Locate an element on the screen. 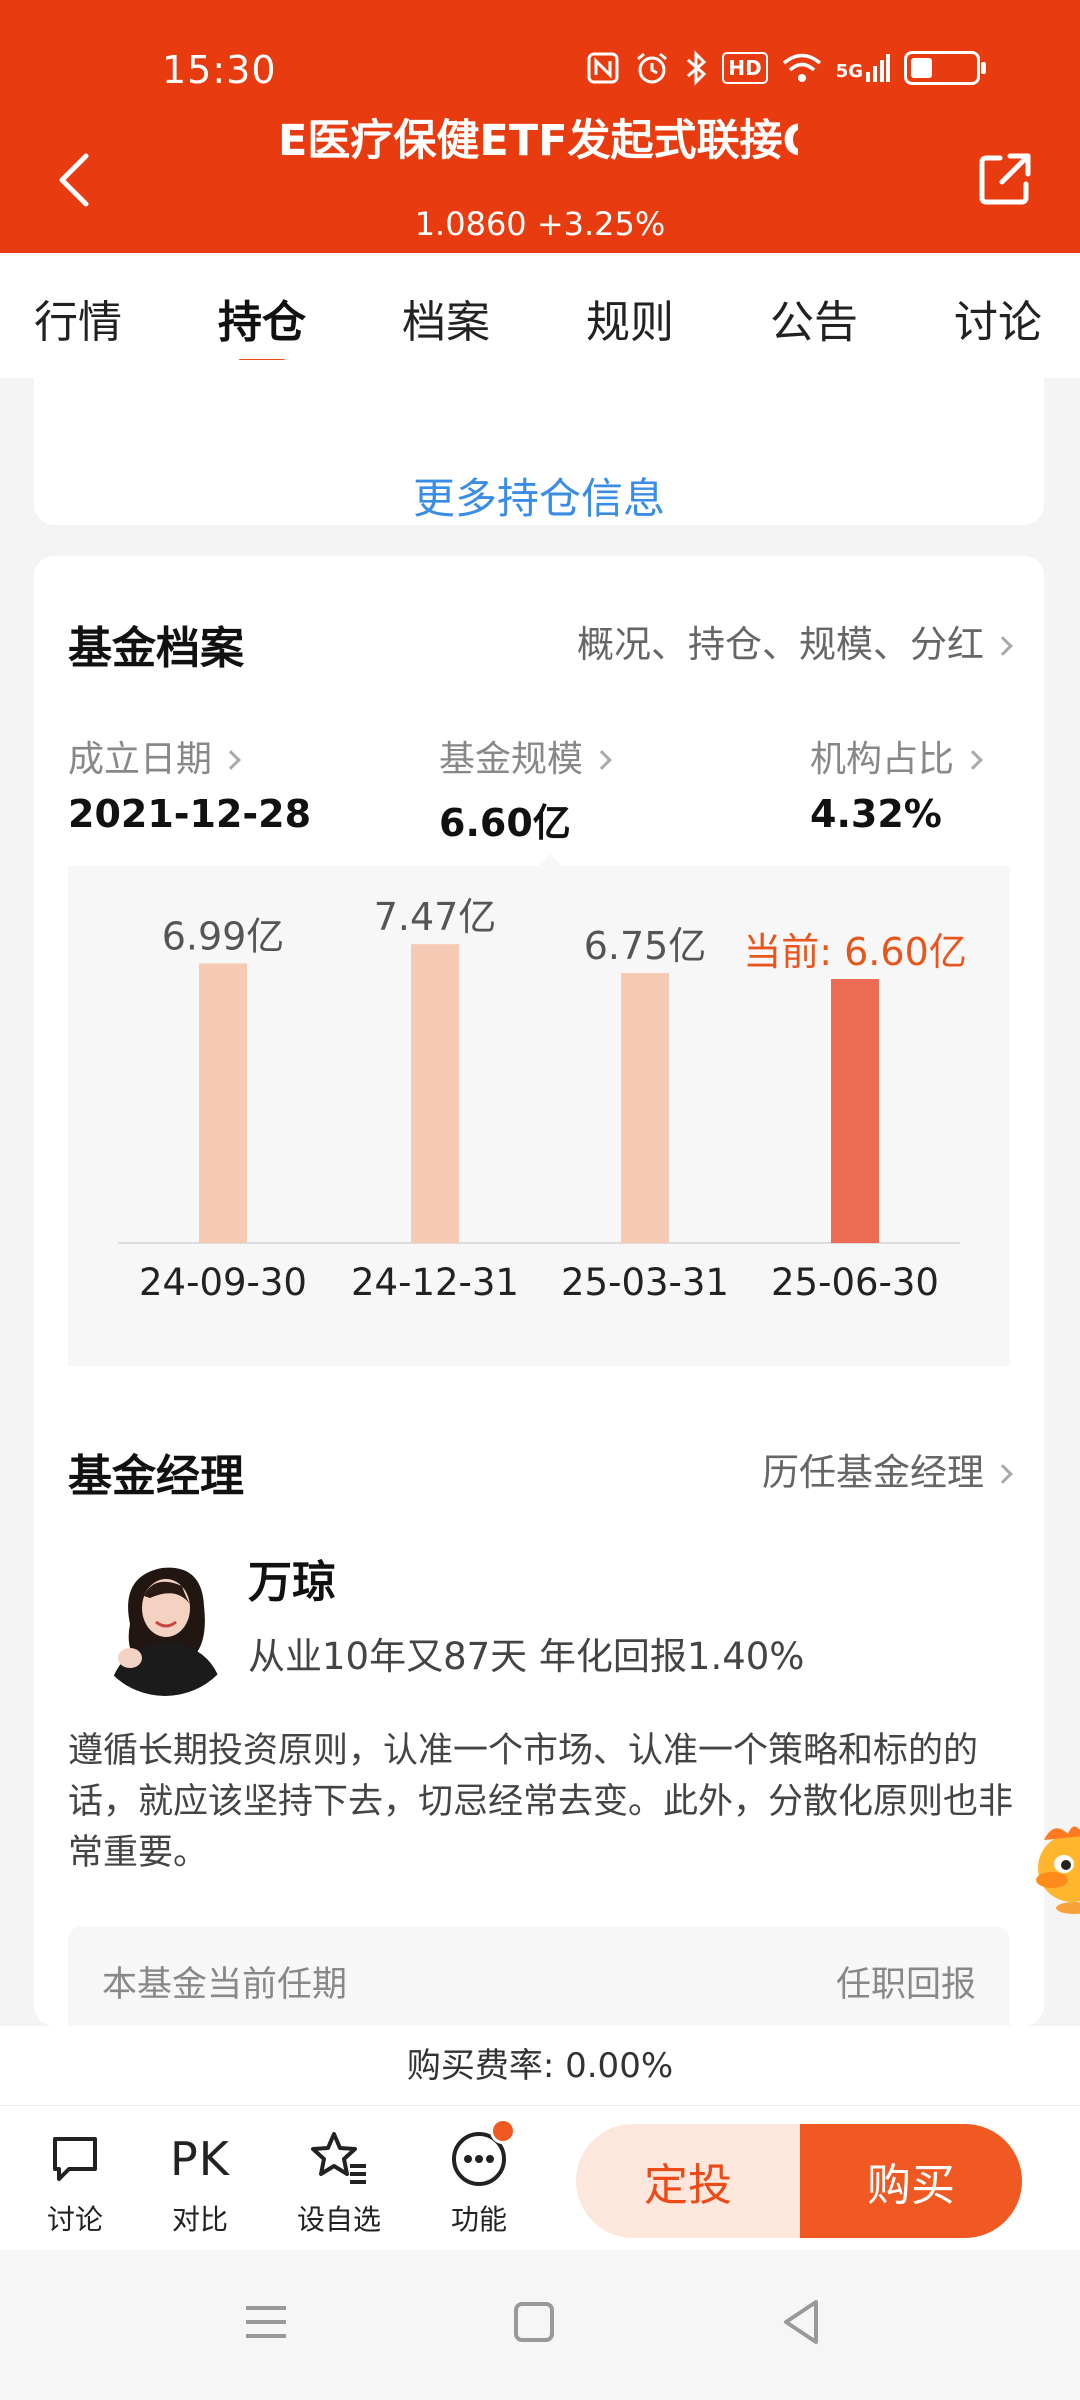 The width and height of the screenshot is (1080, 2400). tab-announcements: 公告 is located at coordinates (814, 318).